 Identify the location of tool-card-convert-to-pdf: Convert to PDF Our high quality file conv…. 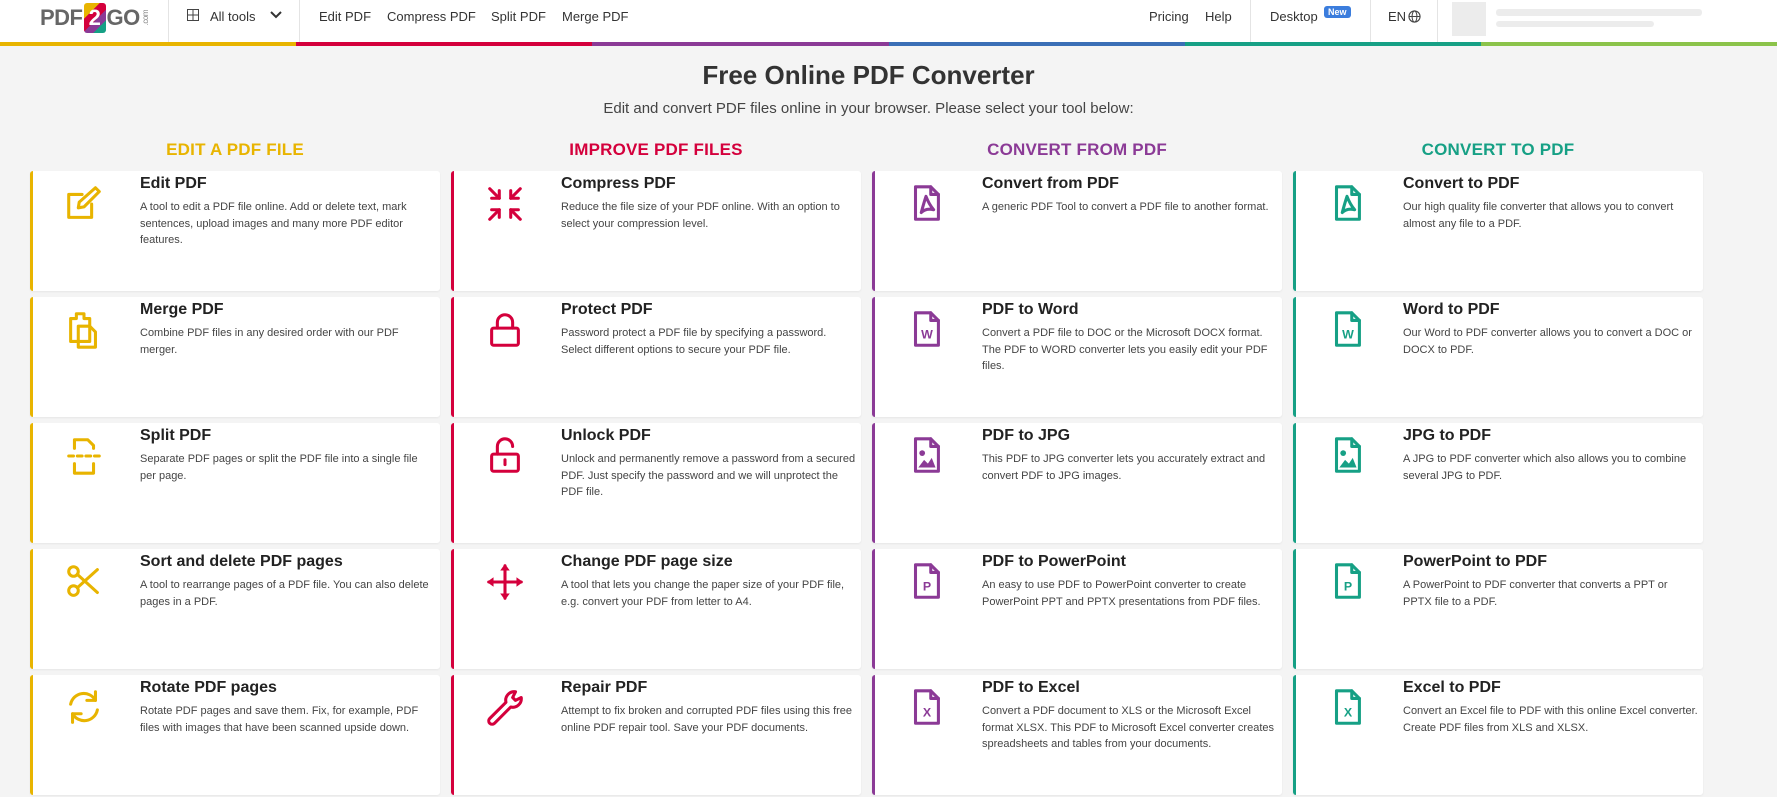
(1498, 231).